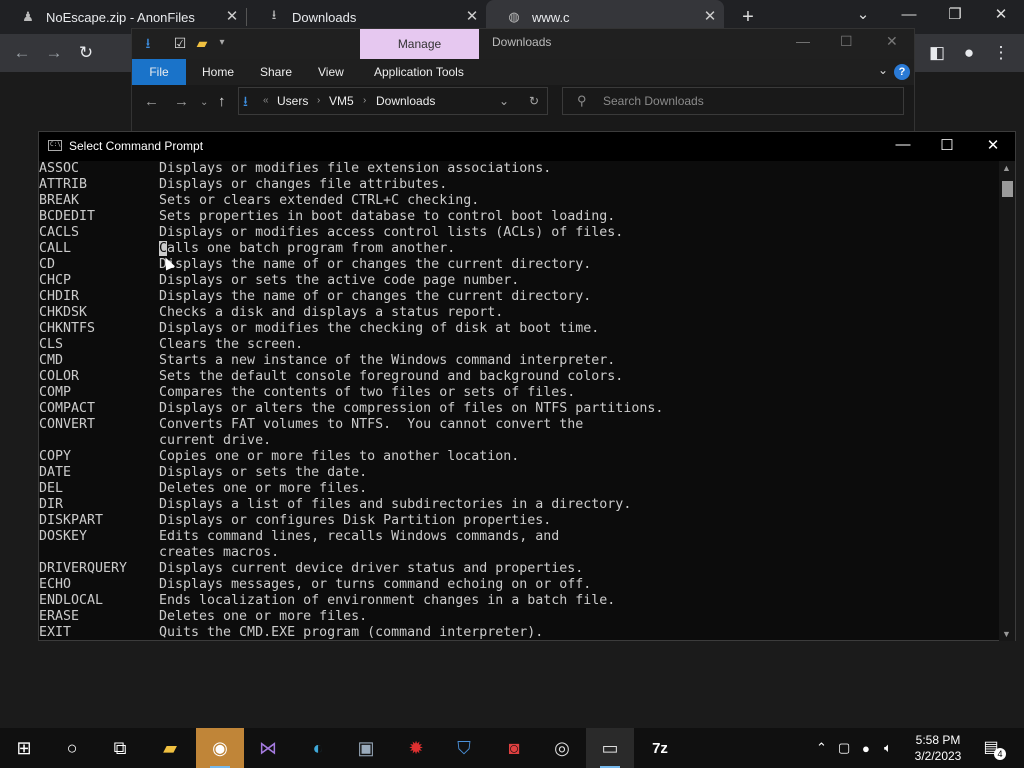 This screenshot has width=1024, height=768. I want to click on new-tab-button: +, so click(748, 17).